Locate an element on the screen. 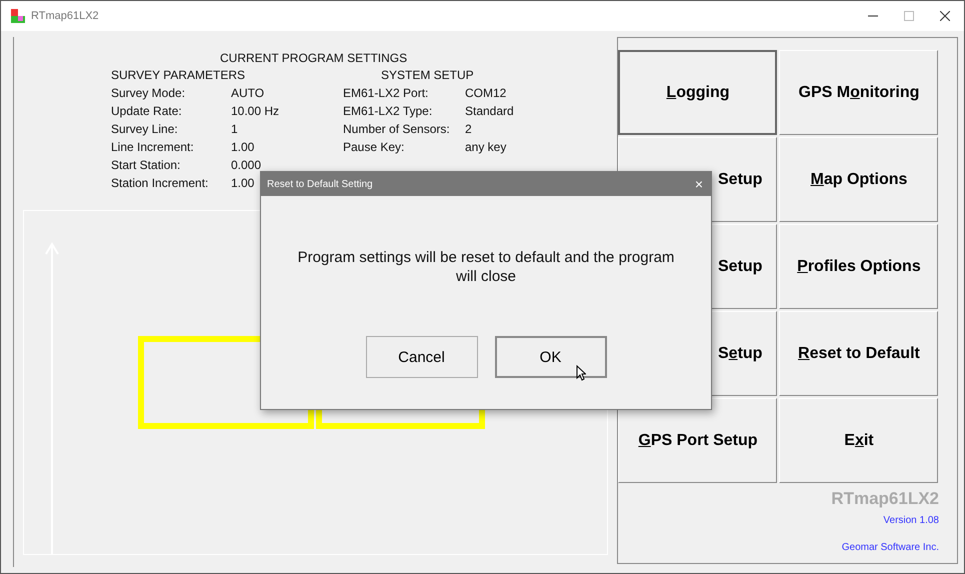  window-title: RTmap61LX2 is located at coordinates (65, 16).